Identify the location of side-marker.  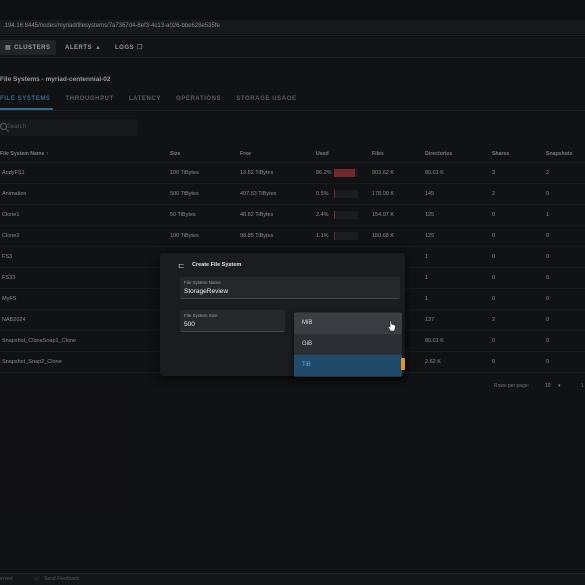
(403, 364).